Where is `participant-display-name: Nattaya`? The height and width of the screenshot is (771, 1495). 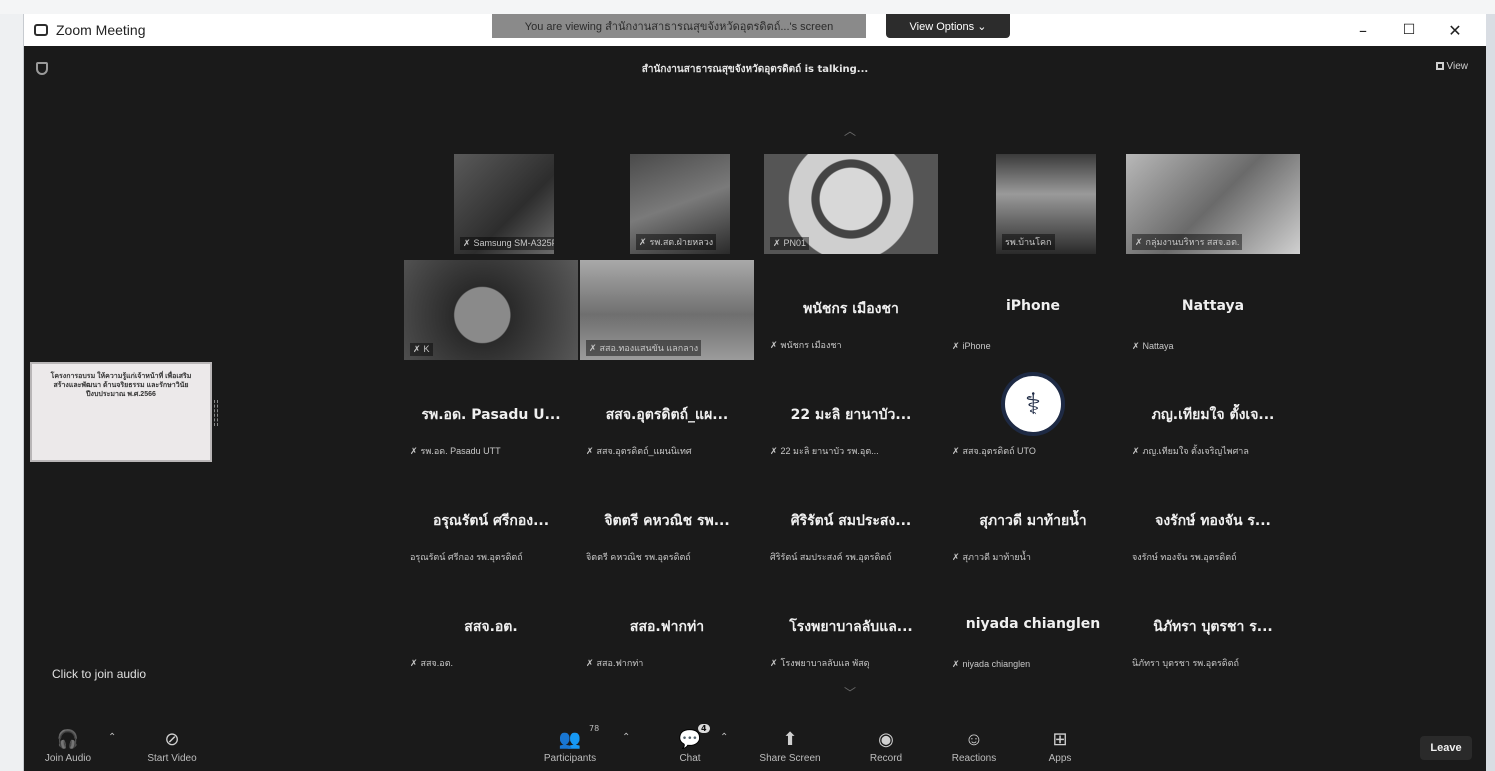 participant-display-name: Nattaya is located at coordinates (1213, 306).